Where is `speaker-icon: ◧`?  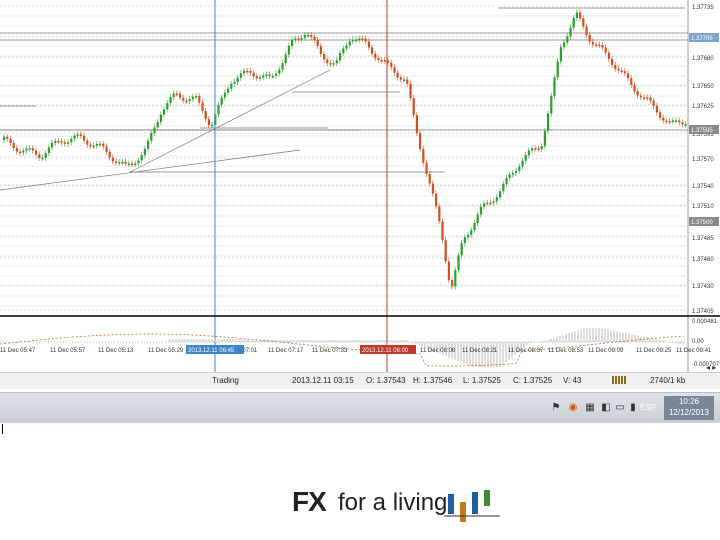
speaker-icon: ◧ is located at coordinates (606, 408).